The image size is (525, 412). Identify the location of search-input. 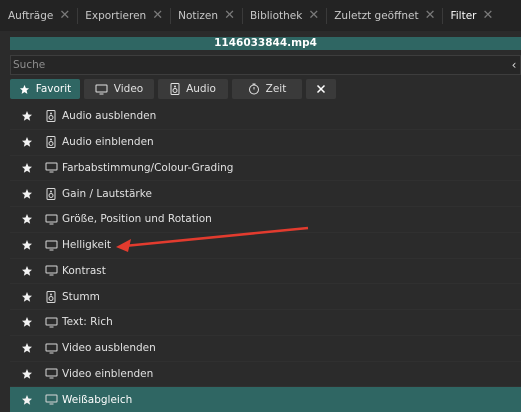
(259, 65).